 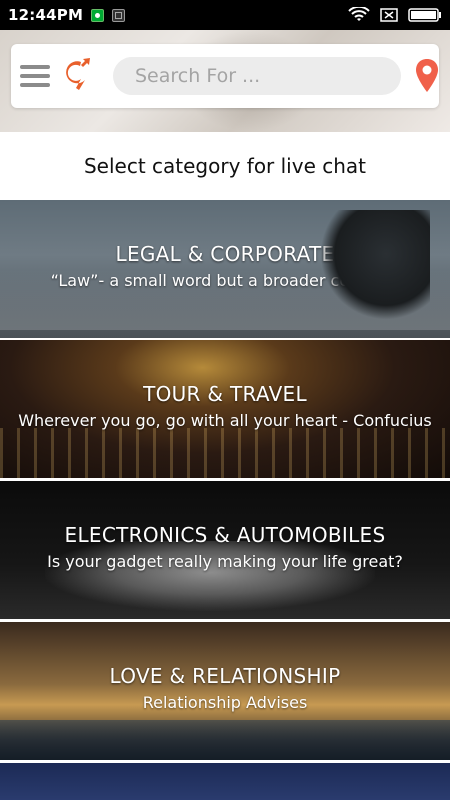 What do you see at coordinates (424, 15) in the screenshot?
I see `battery-icon` at bounding box center [424, 15].